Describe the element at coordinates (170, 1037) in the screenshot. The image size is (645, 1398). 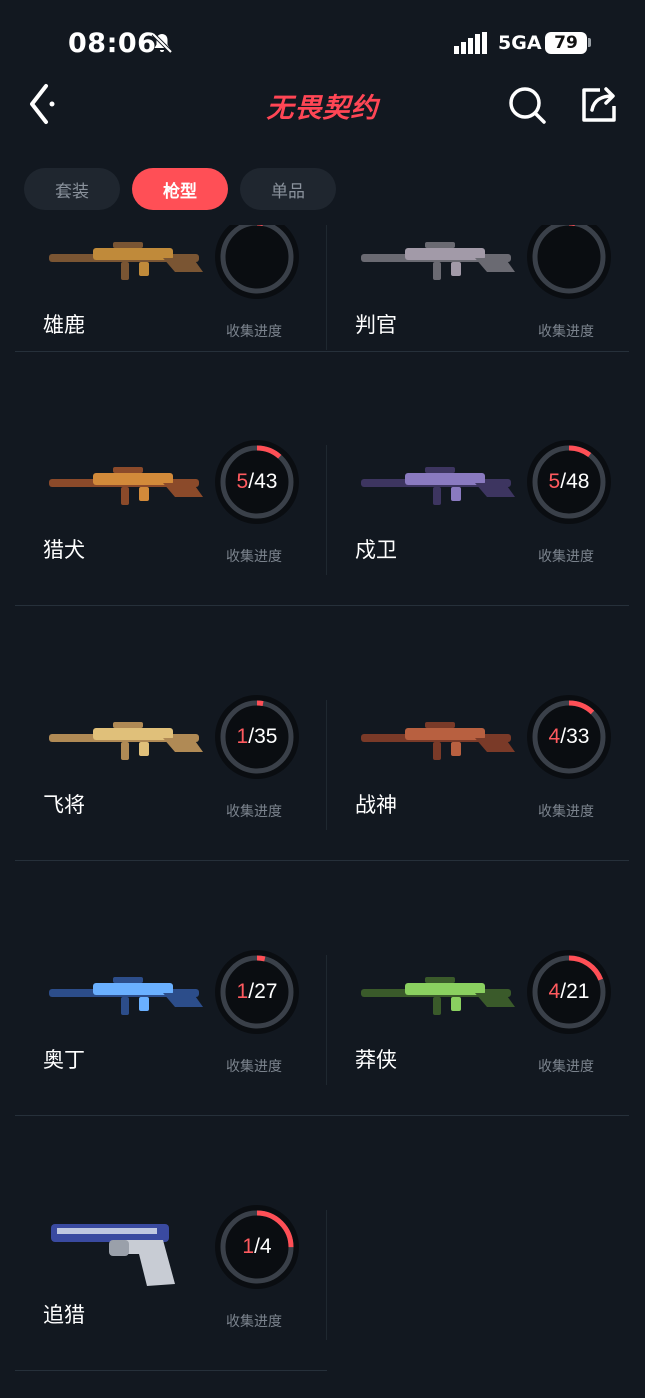
I see `weapon-card: 1/27 奥丁 收集进度` at that location.